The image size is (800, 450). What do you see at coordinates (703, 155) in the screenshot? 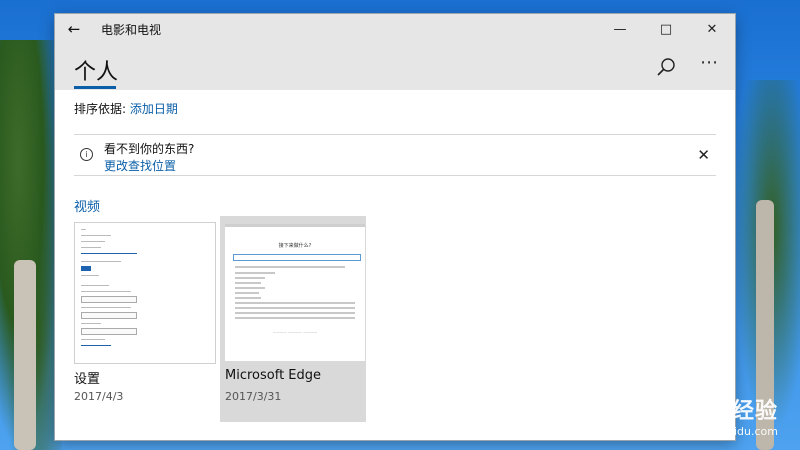
I see `notice-close-icon: ✕` at bounding box center [703, 155].